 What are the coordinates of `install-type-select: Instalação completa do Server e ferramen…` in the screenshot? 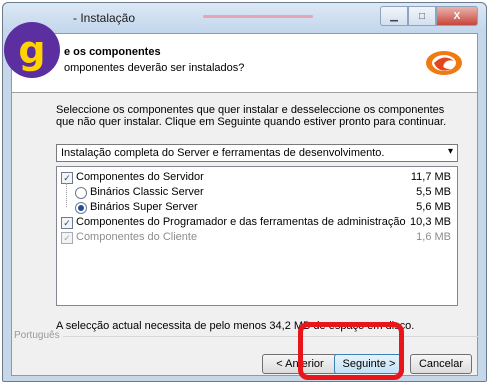 It's located at (257, 153).